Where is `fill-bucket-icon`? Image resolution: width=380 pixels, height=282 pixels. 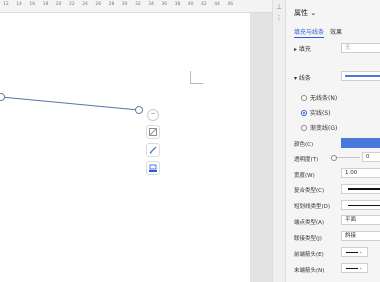
fill-bucket-icon is located at coordinates (153, 168).